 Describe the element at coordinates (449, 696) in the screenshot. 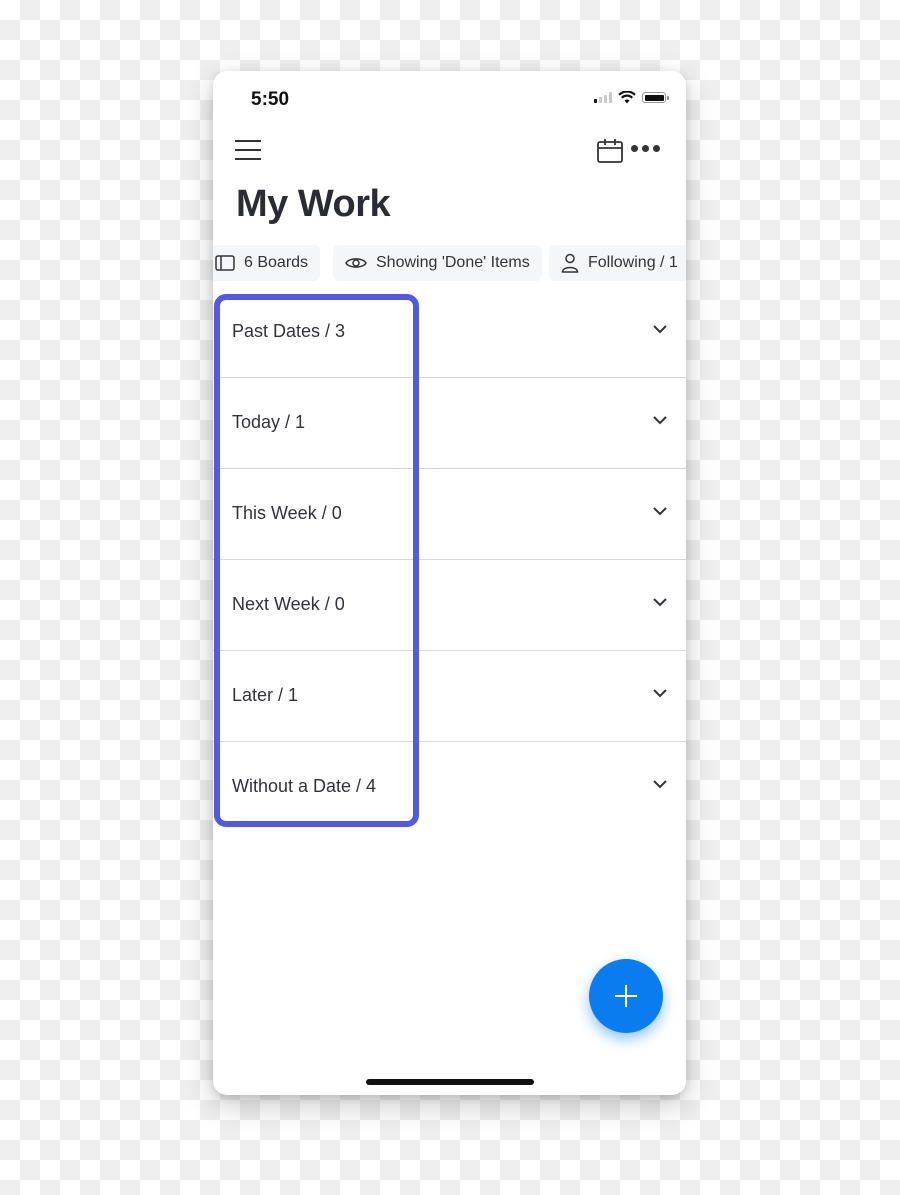

I see `group-row-later: Later / 1` at that location.